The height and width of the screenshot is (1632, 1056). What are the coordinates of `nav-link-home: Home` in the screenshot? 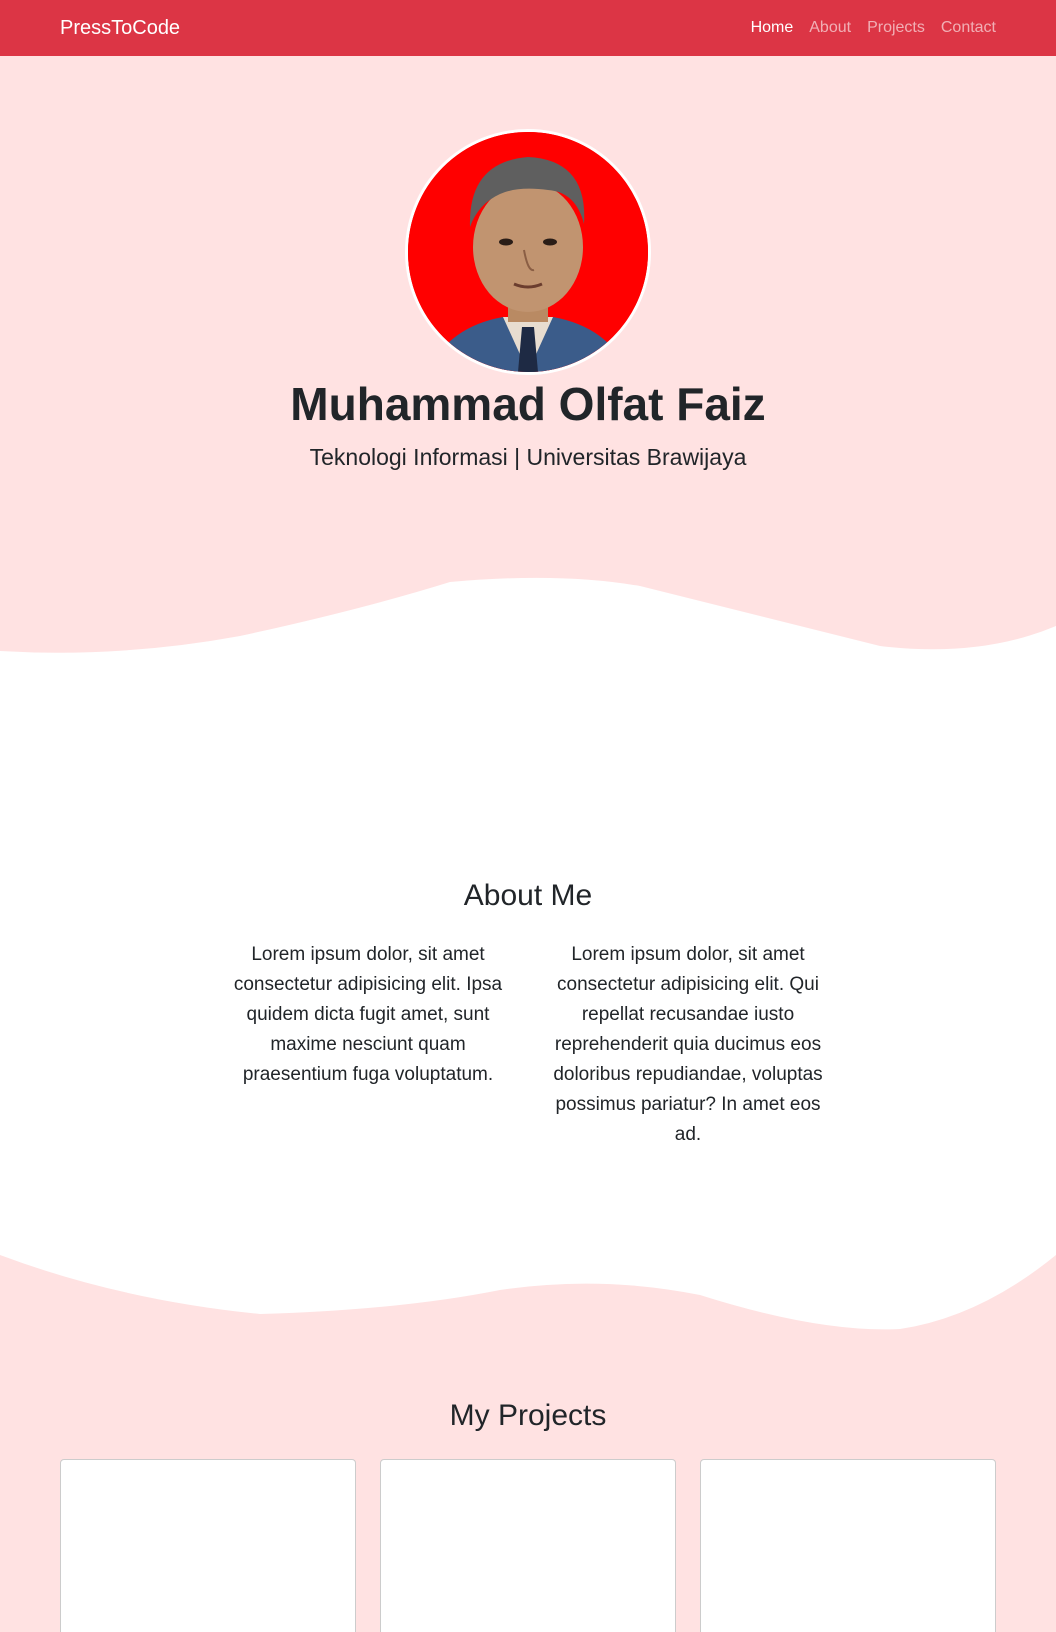 It's located at (772, 27).